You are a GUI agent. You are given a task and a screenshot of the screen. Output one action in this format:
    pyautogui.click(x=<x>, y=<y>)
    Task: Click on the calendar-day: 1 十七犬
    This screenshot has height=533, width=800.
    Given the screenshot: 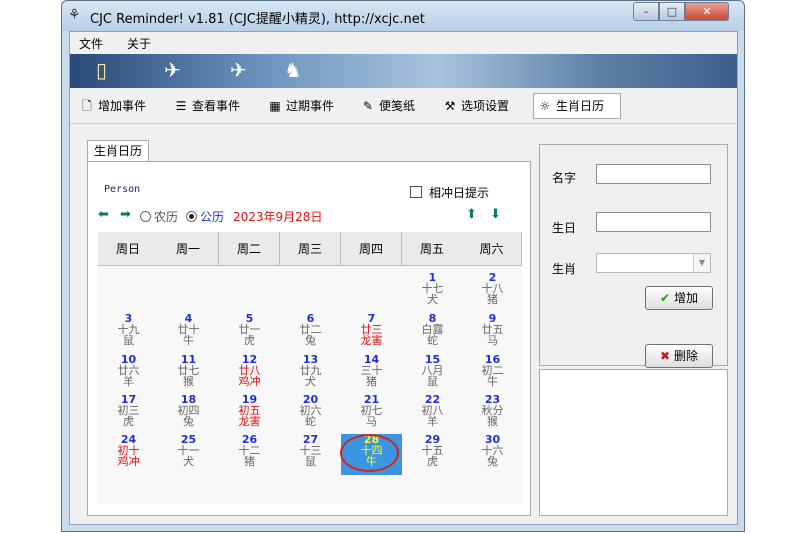 What is the action you would take?
    pyautogui.click(x=432, y=292)
    